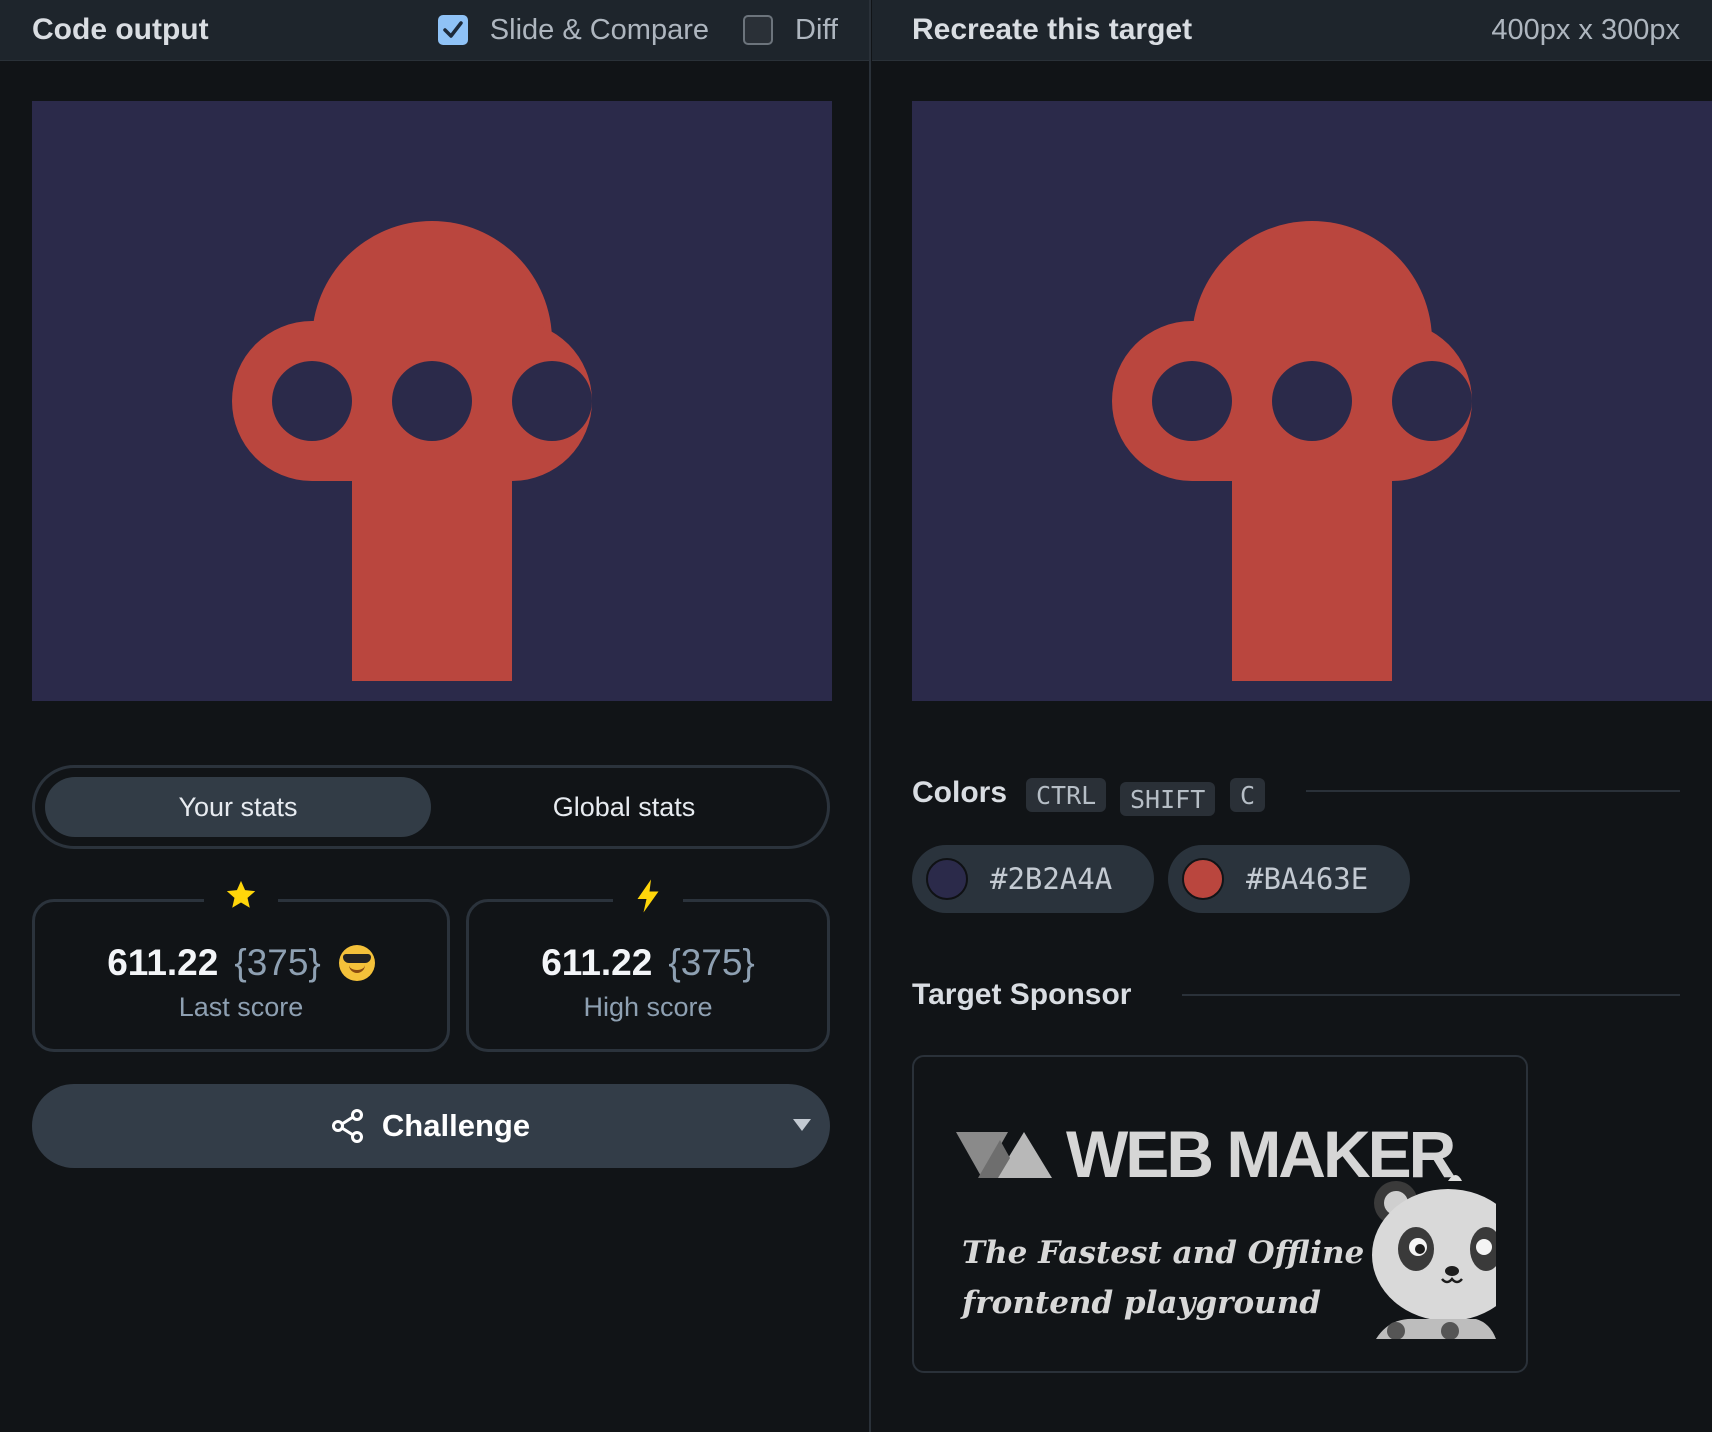  What do you see at coordinates (1434, 1257) in the screenshot?
I see `panda-mascot-icon` at bounding box center [1434, 1257].